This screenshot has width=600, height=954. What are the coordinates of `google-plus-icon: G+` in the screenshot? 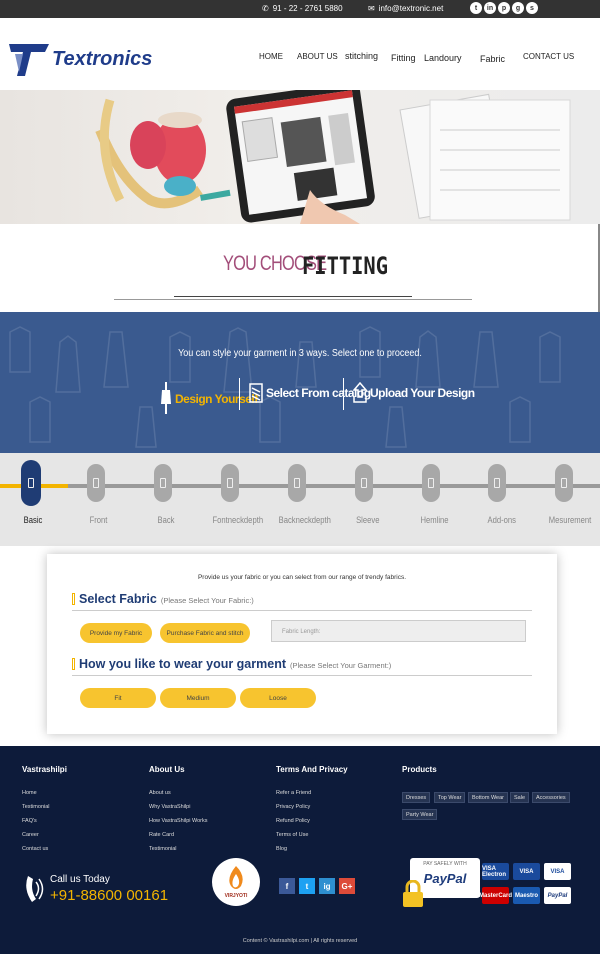 It's located at (347, 886).